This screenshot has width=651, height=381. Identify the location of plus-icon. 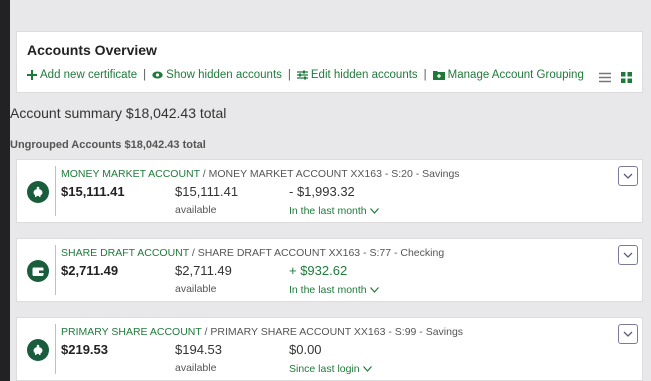
(32, 75).